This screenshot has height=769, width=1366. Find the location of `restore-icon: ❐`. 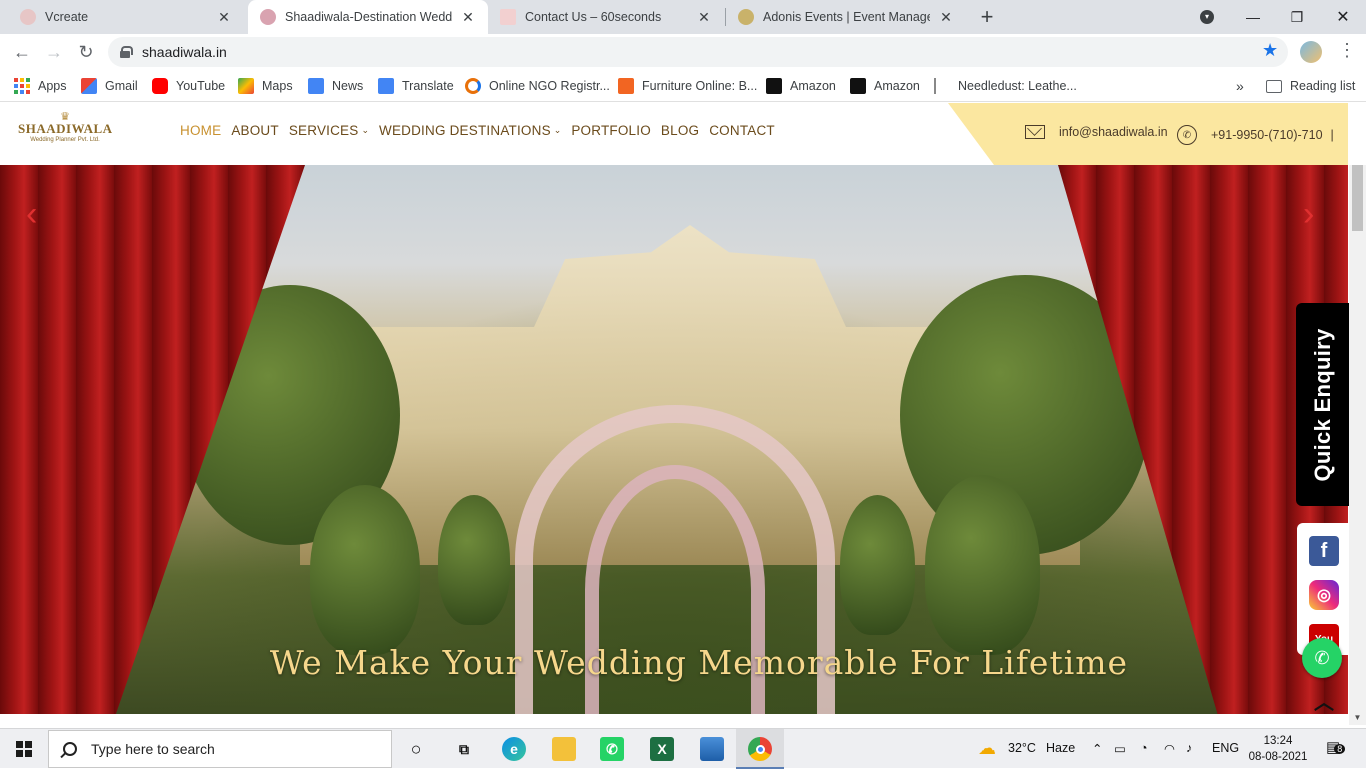

restore-icon: ❐ is located at coordinates (1297, 17).